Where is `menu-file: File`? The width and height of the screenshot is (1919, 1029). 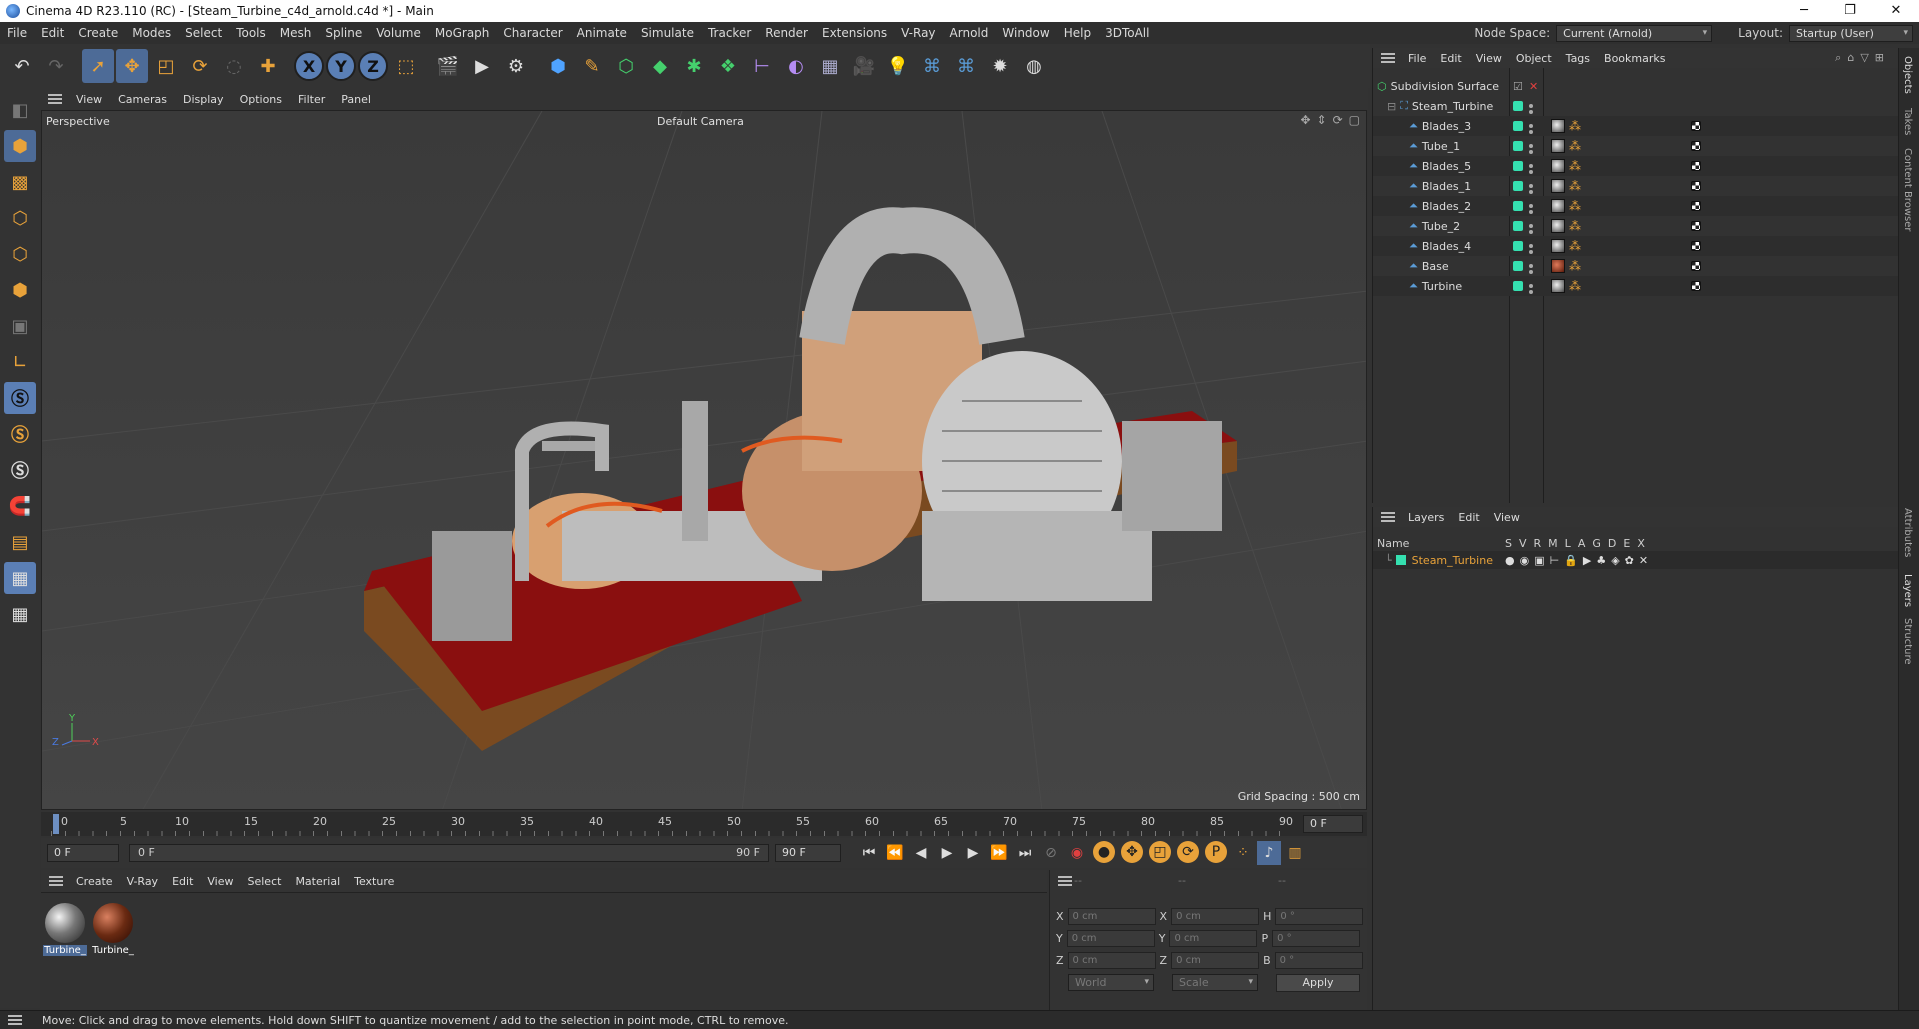 menu-file: File is located at coordinates (17, 33).